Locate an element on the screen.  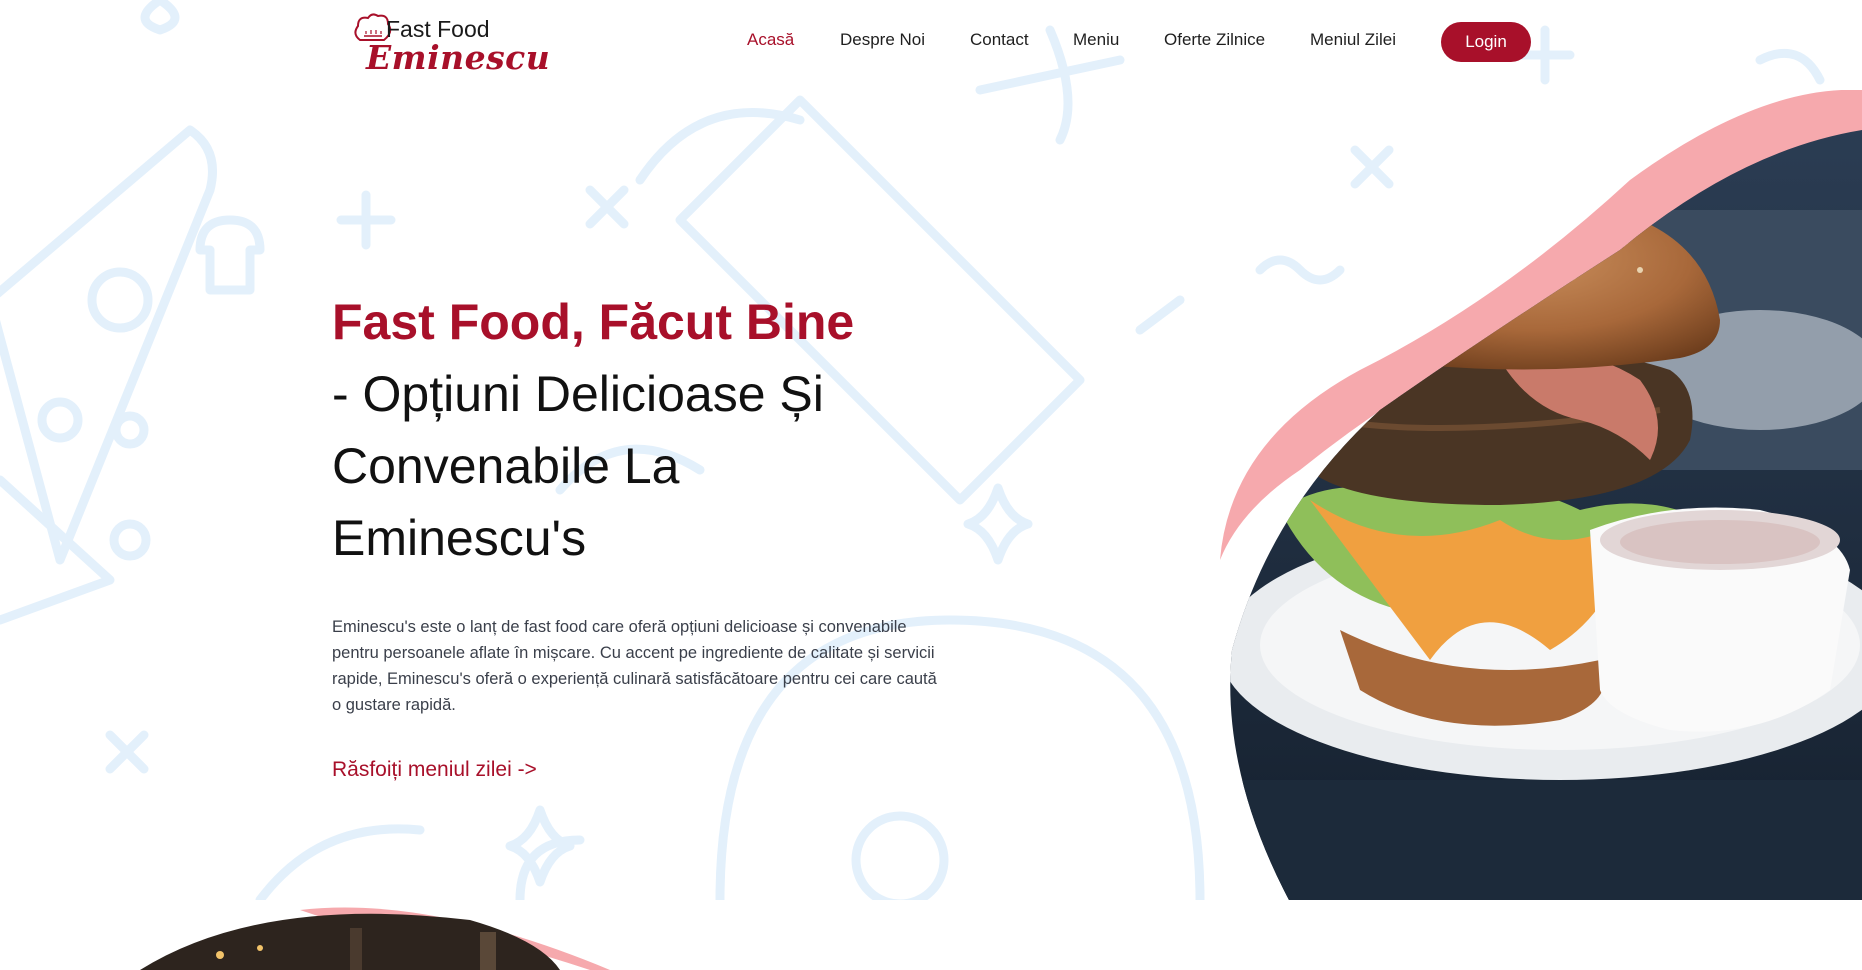
browse-daily-menu-link: Răsfoiți meniul zilei -> is located at coordinates (434, 770).